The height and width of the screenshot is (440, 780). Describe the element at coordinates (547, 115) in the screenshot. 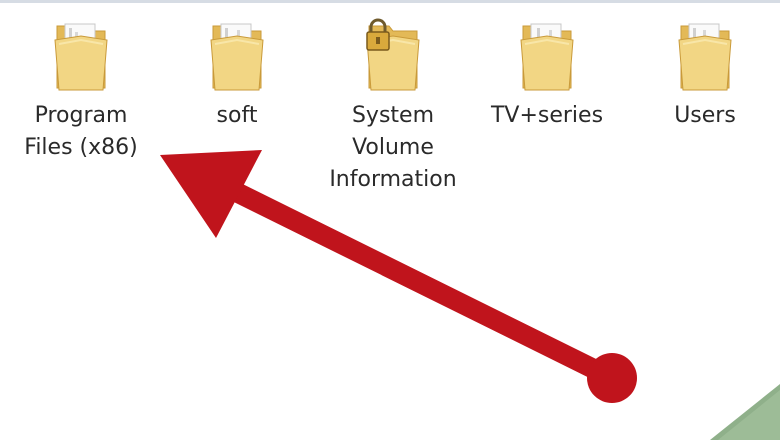

I see `folder-label: TV+series` at that location.